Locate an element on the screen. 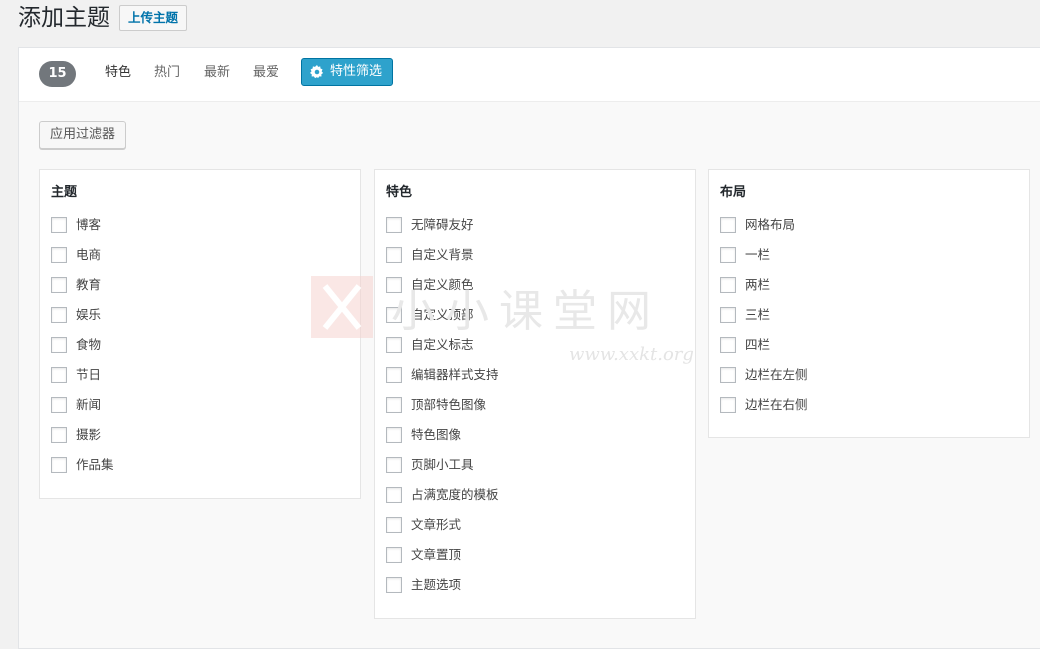 Image resolution: width=1040 pixels, height=649 pixels. filter-option-label: 占满宽度的模板 is located at coordinates (455, 494).